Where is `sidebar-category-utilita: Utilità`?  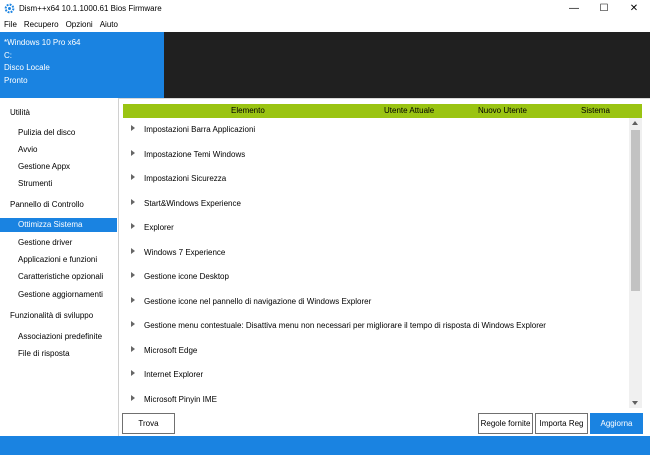
sidebar-category-utilita: Utilità is located at coordinates (20, 112).